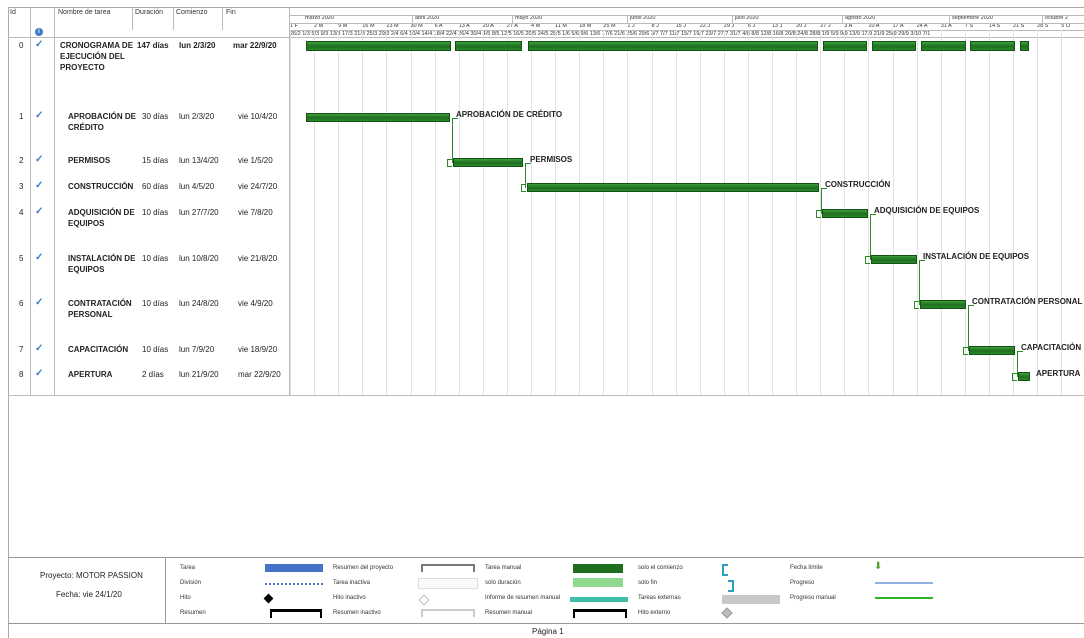 The width and height of the screenshot is (1084, 638). What do you see at coordinates (13, 12) in the screenshot?
I see `column-header-id: Id` at bounding box center [13, 12].